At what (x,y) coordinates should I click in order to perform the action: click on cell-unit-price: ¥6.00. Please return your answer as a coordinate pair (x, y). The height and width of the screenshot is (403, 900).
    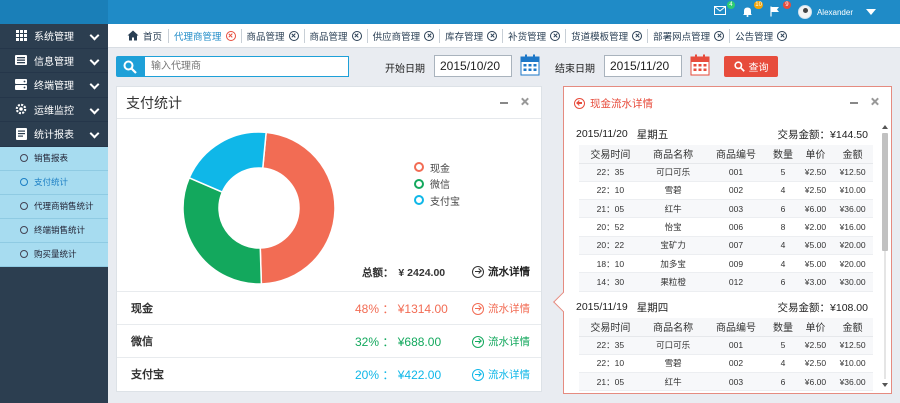
    Looking at the image, I should click on (815, 382).